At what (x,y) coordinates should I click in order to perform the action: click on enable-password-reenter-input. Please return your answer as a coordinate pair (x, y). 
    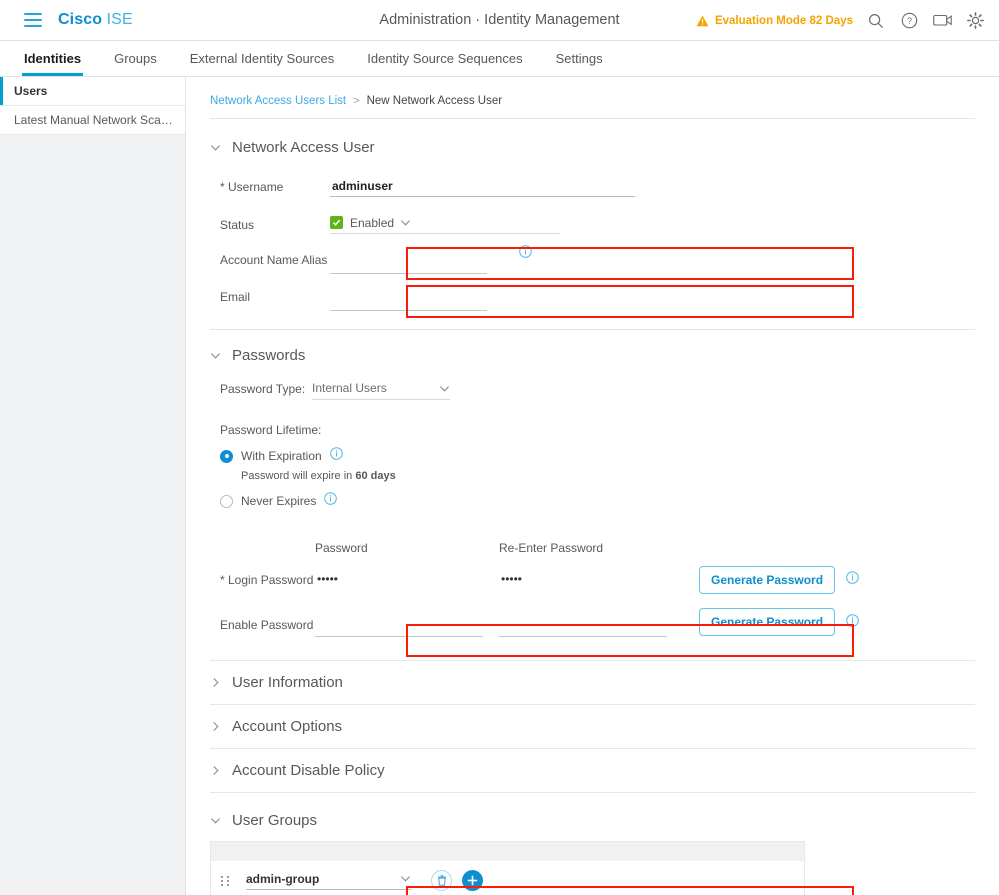
    Looking at the image, I should click on (583, 627).